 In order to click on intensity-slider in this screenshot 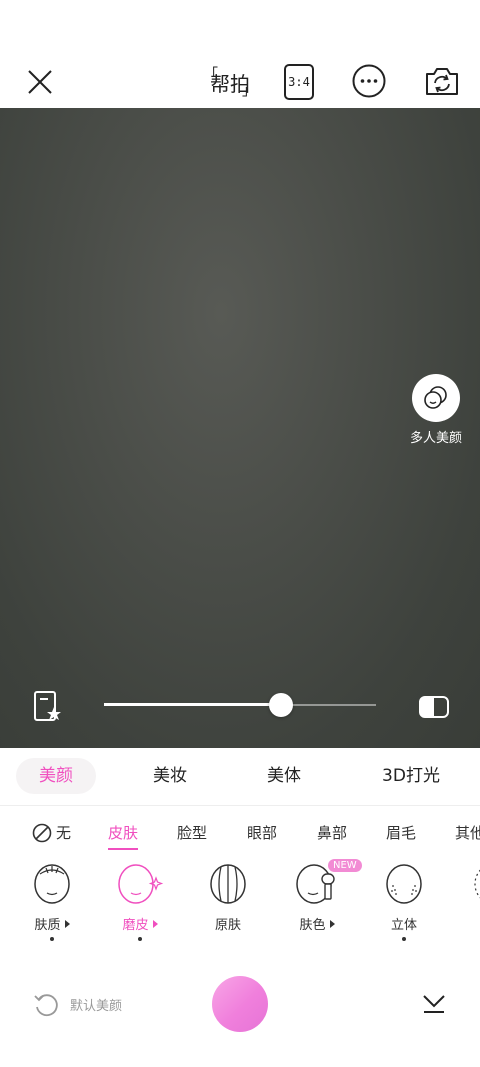, I will do `click(240, 705)`.